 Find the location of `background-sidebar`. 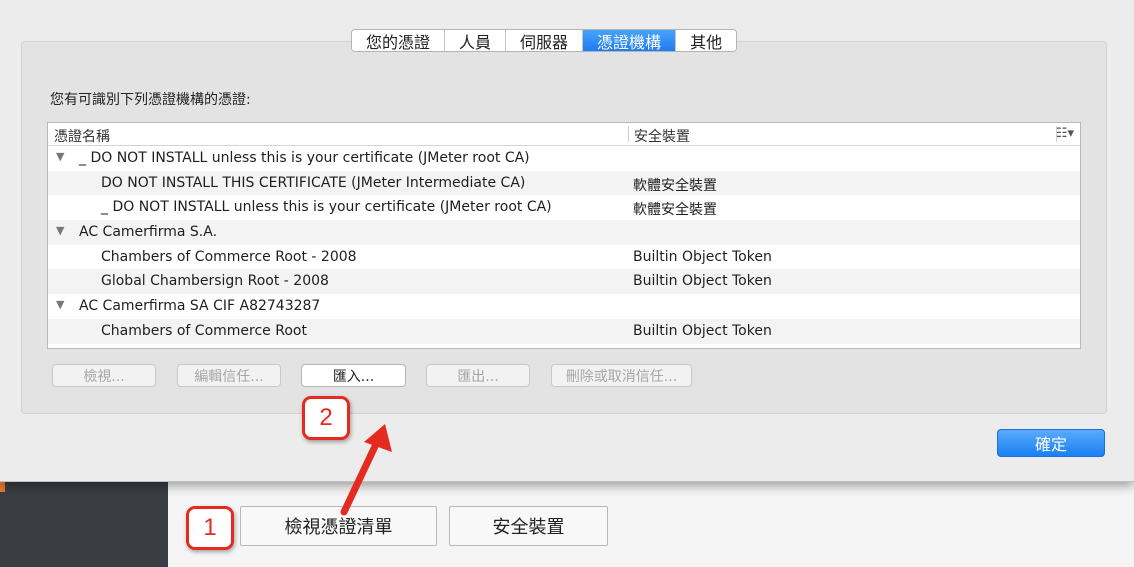

background-sidebar is located at coordinates (84, 523).